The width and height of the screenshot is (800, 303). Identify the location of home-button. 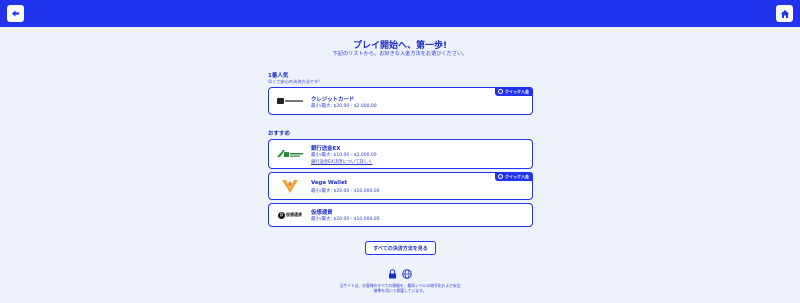
(784, 13).